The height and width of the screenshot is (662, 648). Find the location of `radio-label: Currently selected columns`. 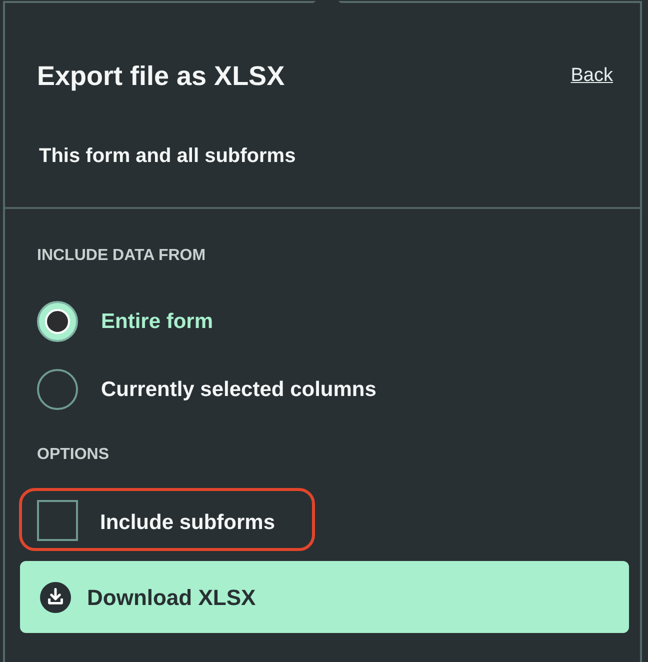

radio-label: Currently selected columns is located at coordinates (238, 389).